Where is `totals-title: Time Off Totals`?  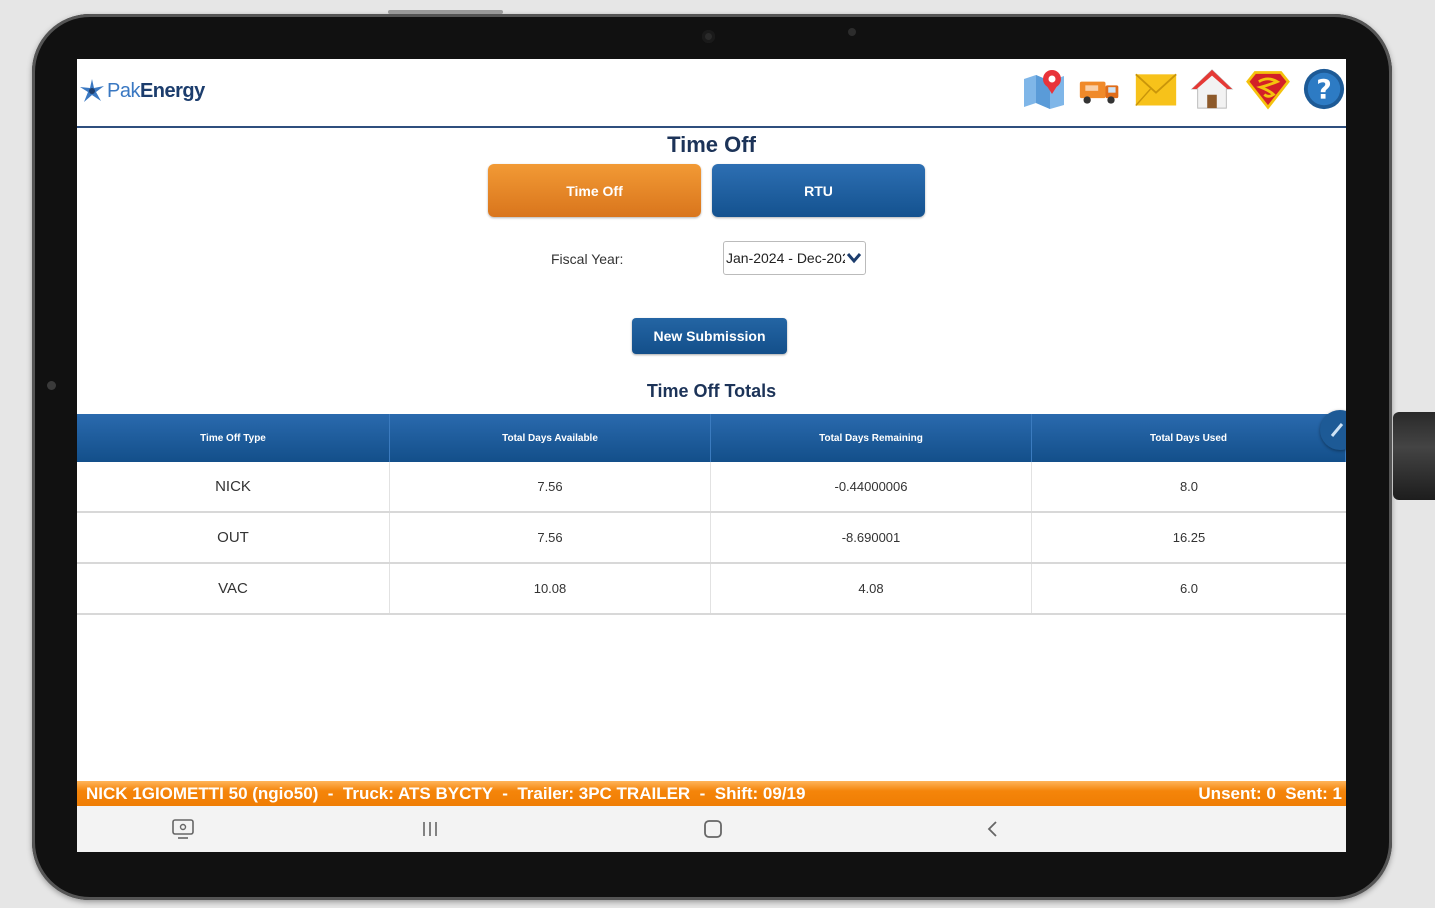 totals-title: Time Off Totals is located at coordinates (711, 391).